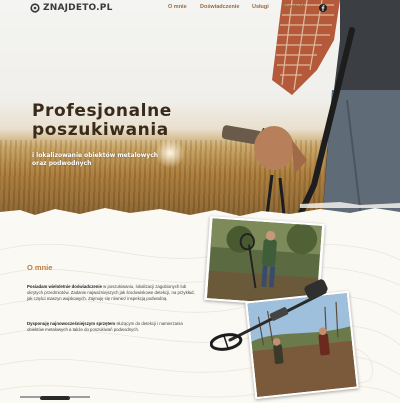  I want to click on about-paragraph-2-bold: Dysponuję najnowocześniejszym sprzętem, so click(71, 323).